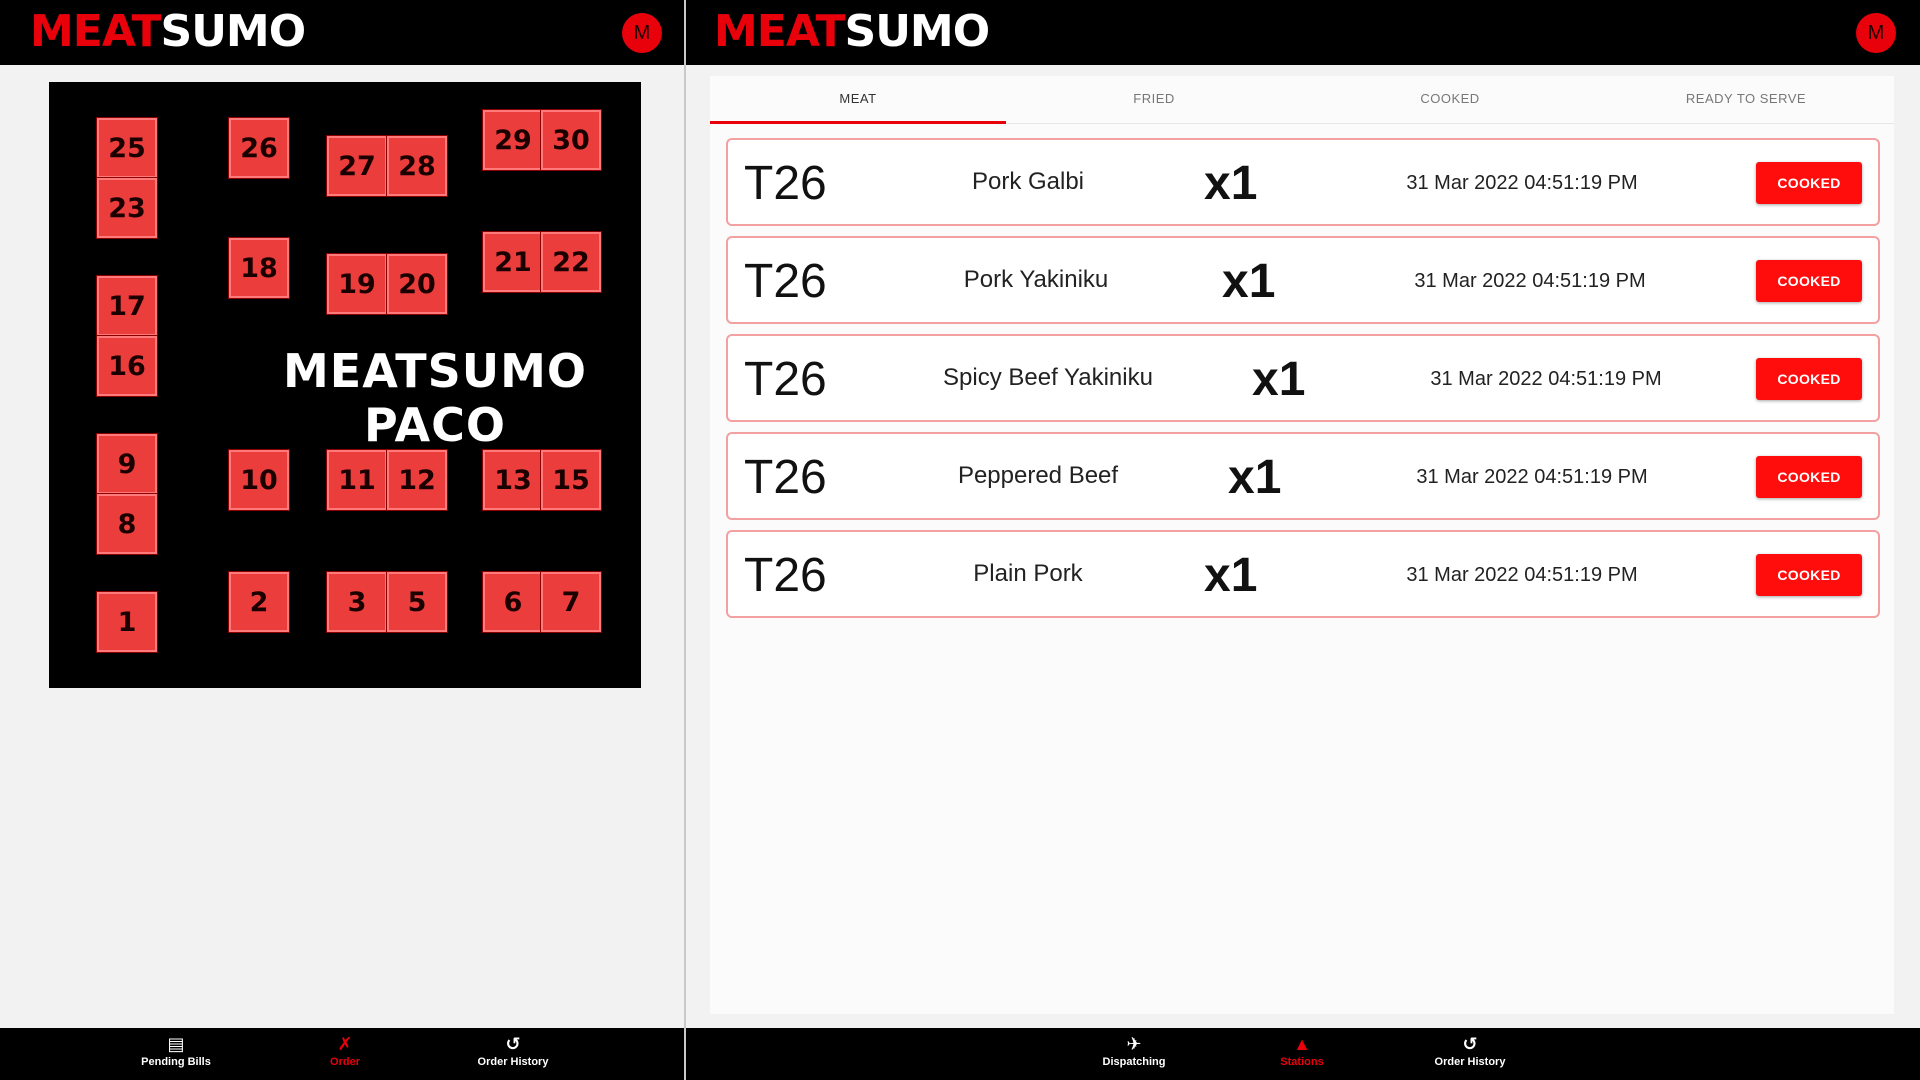  I want to click on table-19: 19, so click(357, 284).